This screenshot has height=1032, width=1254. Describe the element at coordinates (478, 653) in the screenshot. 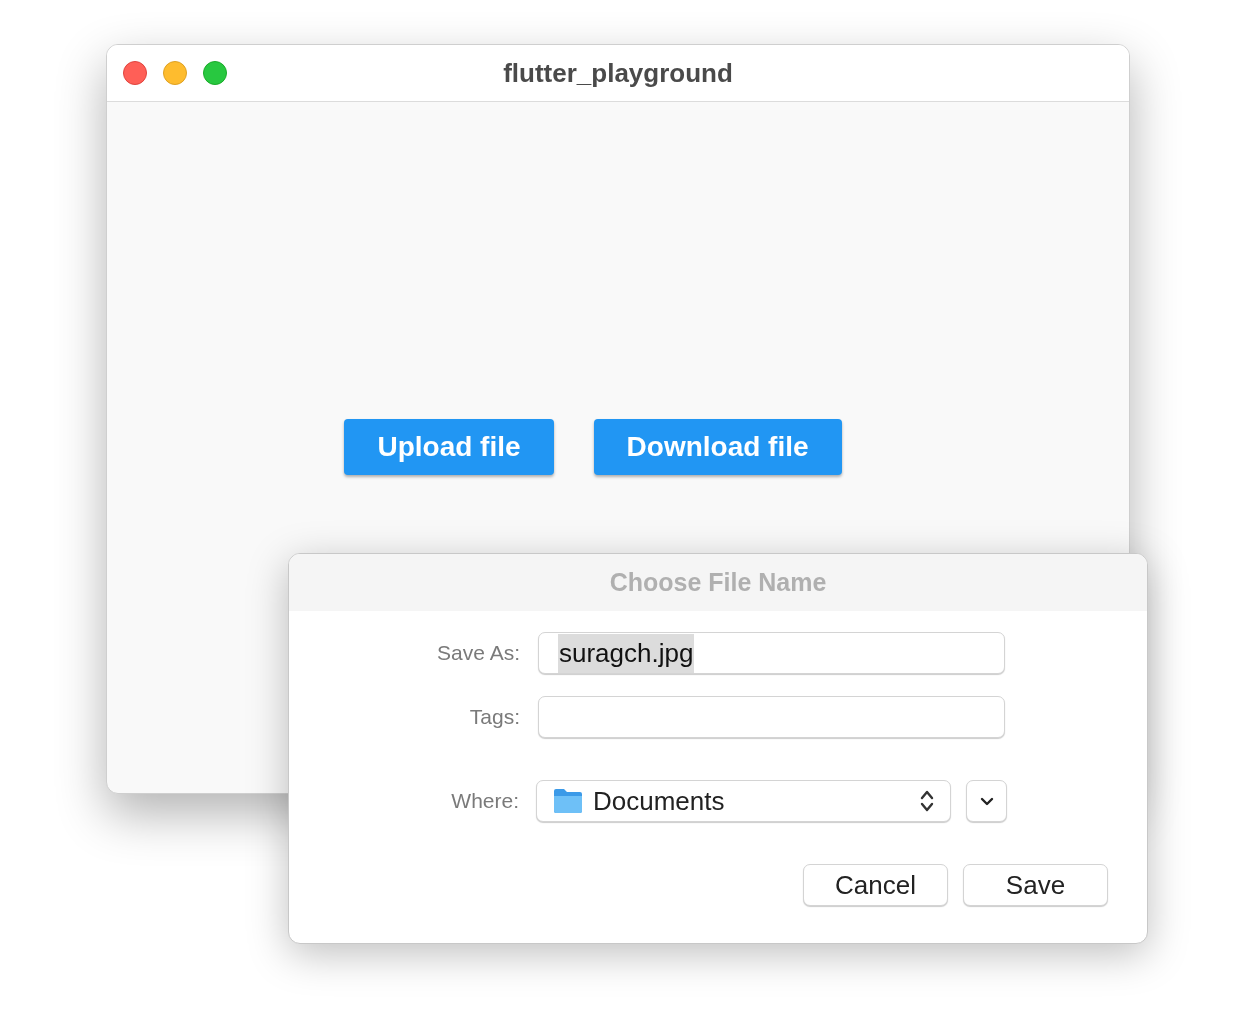

I see `field-label: Save As:` at that location.